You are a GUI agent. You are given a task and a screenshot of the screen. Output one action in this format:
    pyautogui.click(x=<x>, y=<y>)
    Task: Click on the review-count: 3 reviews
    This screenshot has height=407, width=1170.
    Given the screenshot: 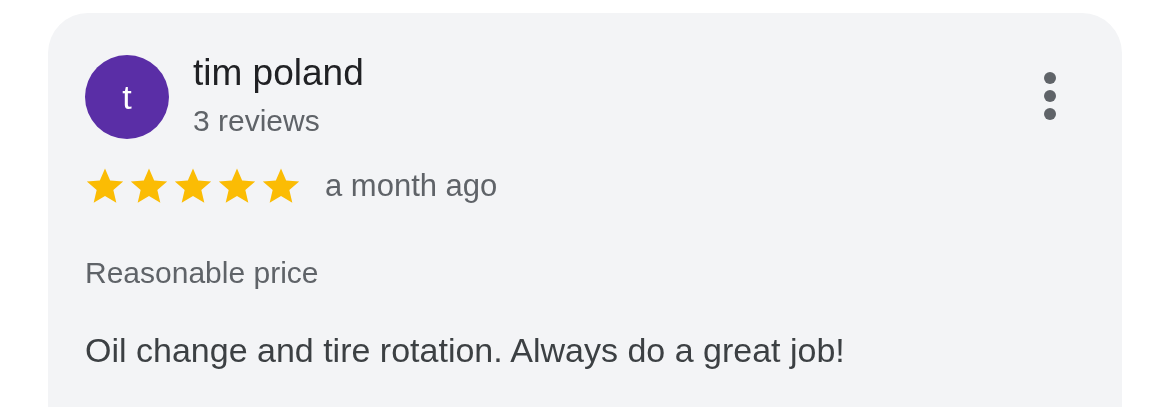 What is the action you would take?
    pyautogui.click(x=257, y=120)
    